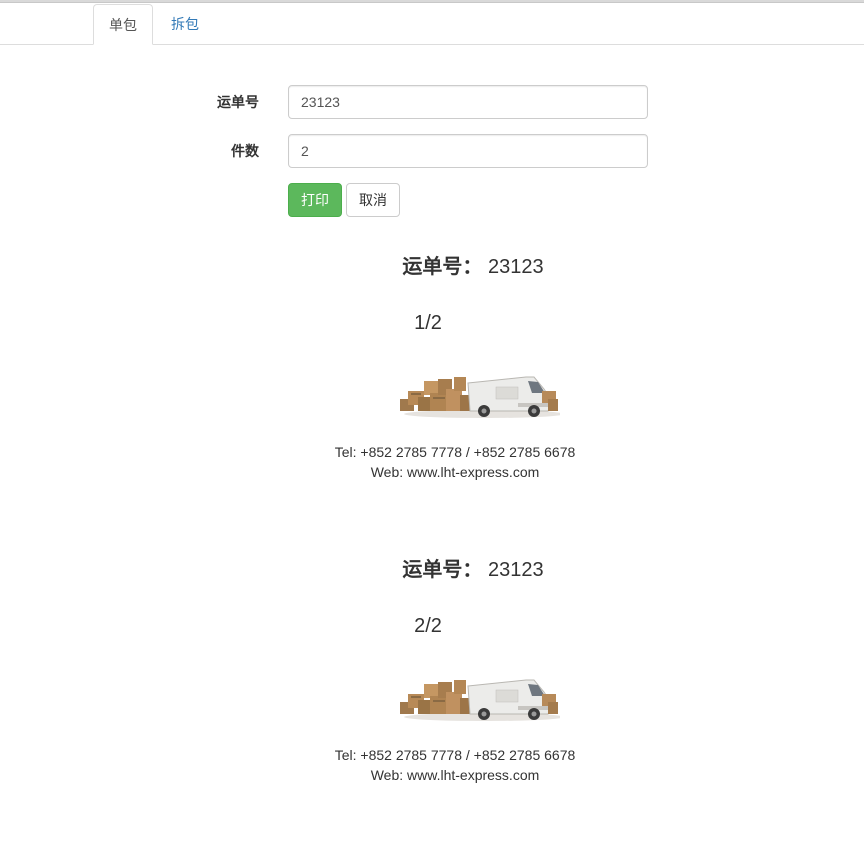 The image size is (864, 868). Describe the element at coordinates (428, 323) in the screenshot. I see `label-piece-count: 1/2` at that location.